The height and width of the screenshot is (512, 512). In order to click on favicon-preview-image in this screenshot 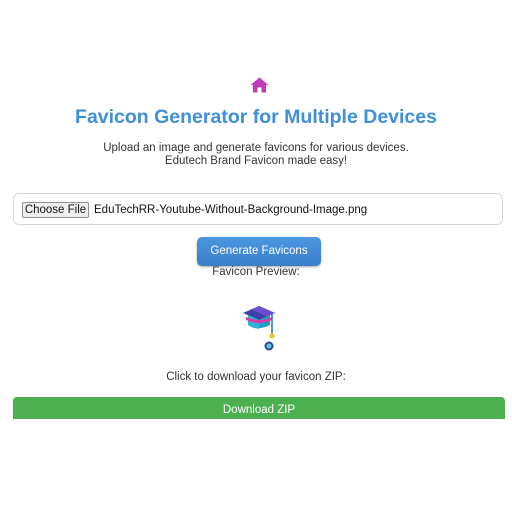, I will do `click(259, 328)`.